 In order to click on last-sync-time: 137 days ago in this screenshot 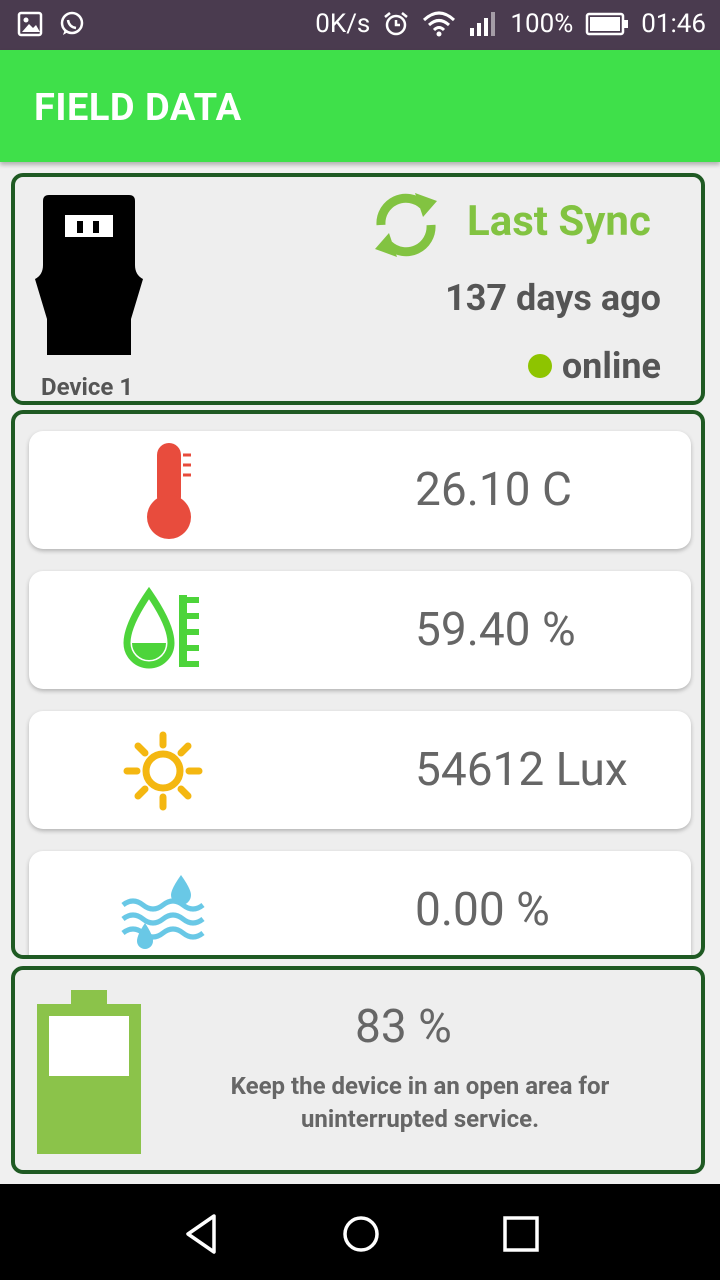, I will do `click(553, 298)`.